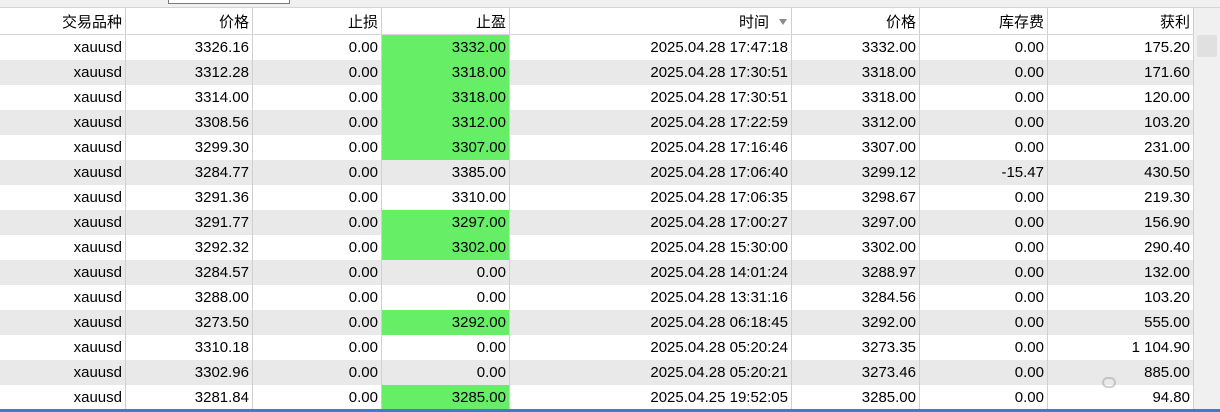  I want to click on cell-time: 2025.04.28 13:31:16, so click(651, 297).